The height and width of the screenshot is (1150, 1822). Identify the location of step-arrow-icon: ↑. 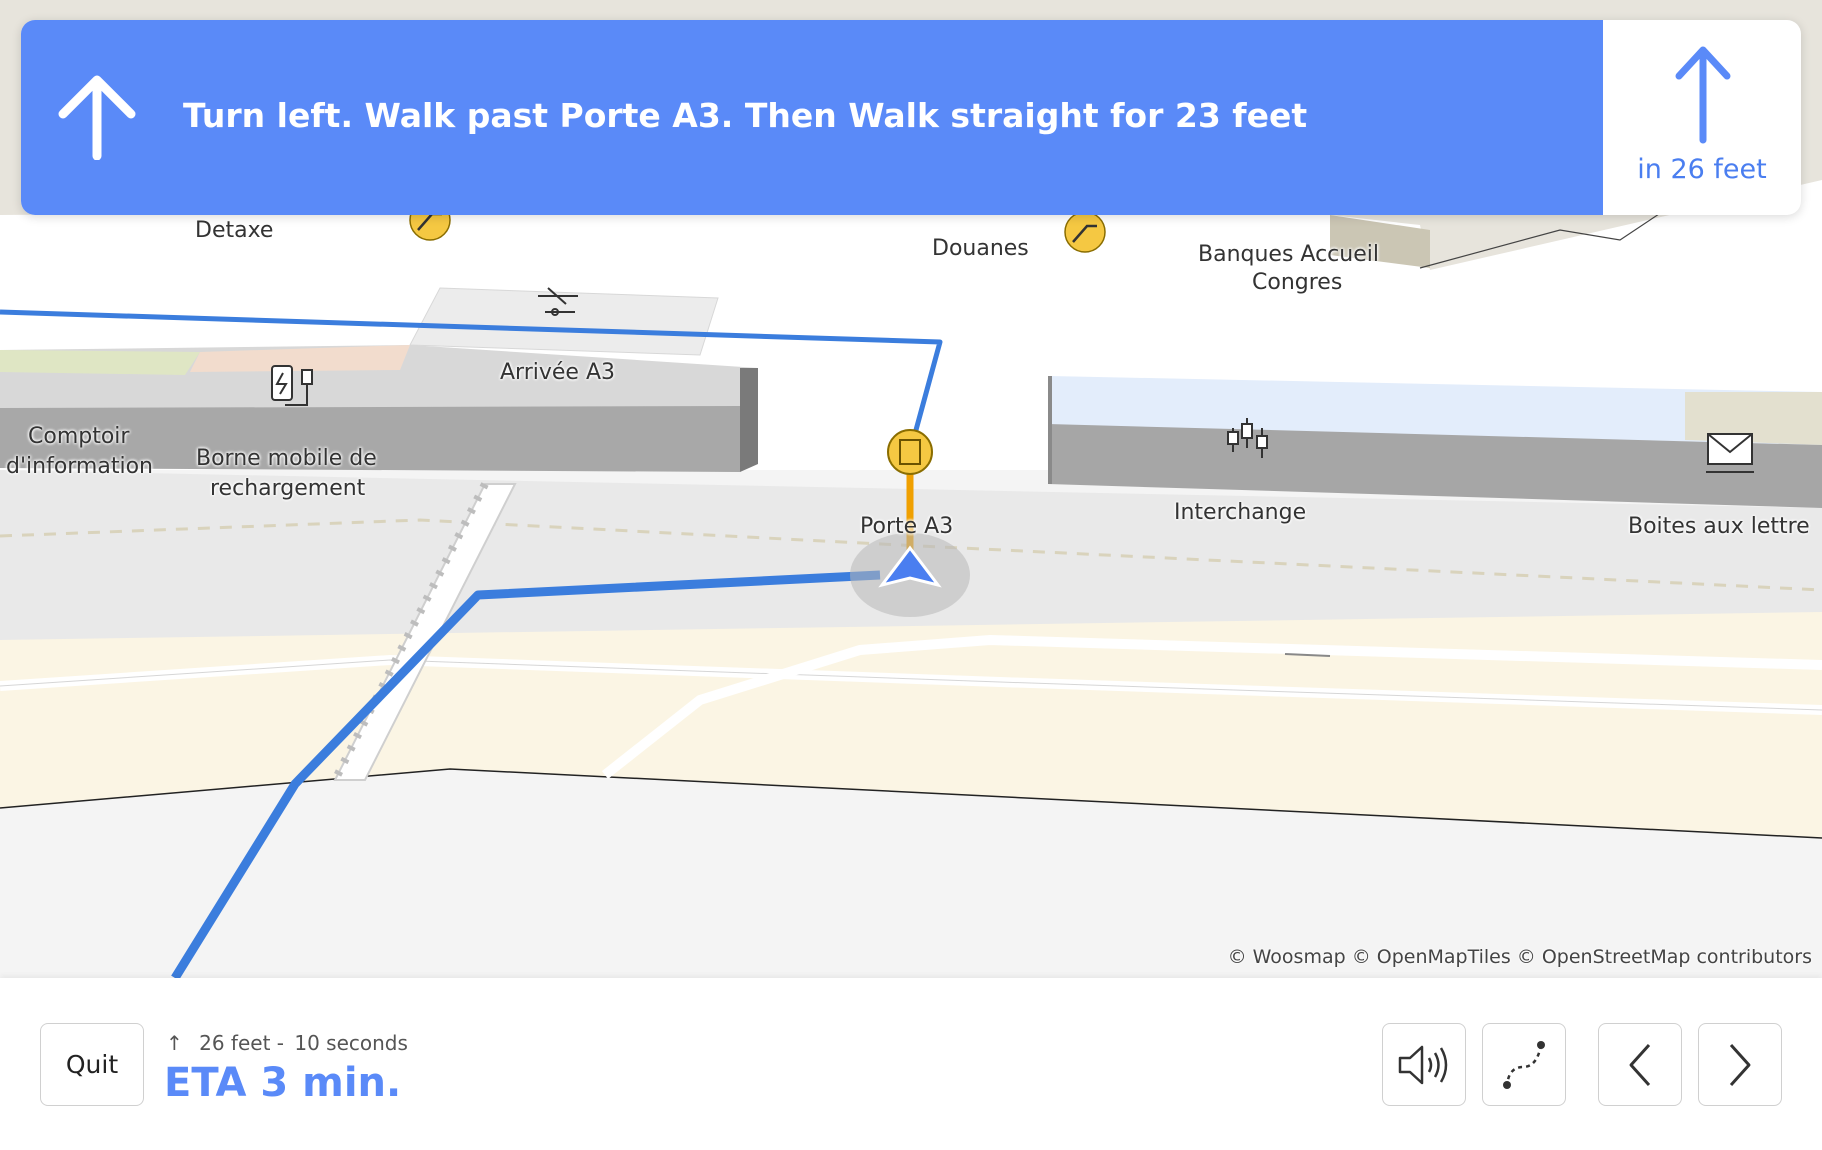
(174, 1043).